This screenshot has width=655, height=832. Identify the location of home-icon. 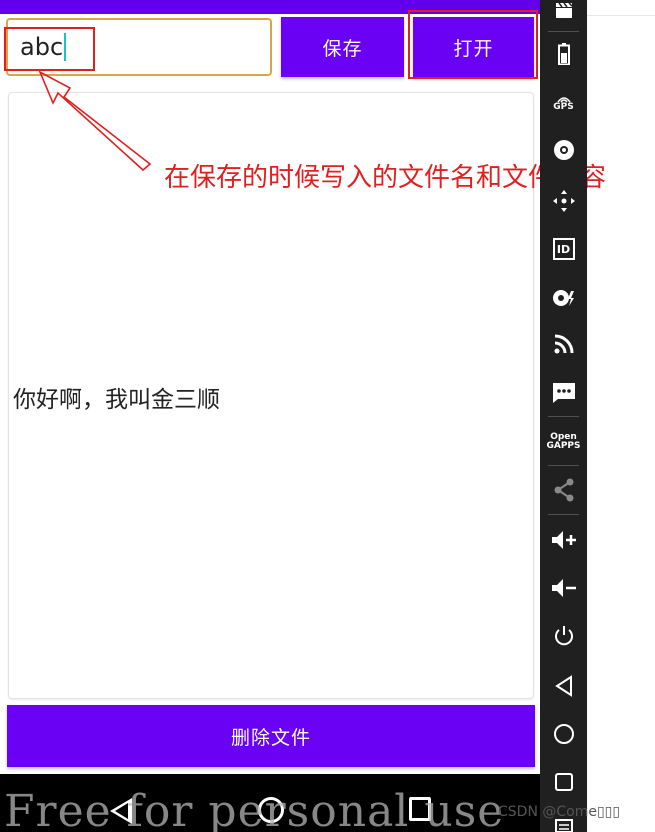
(563, 734).